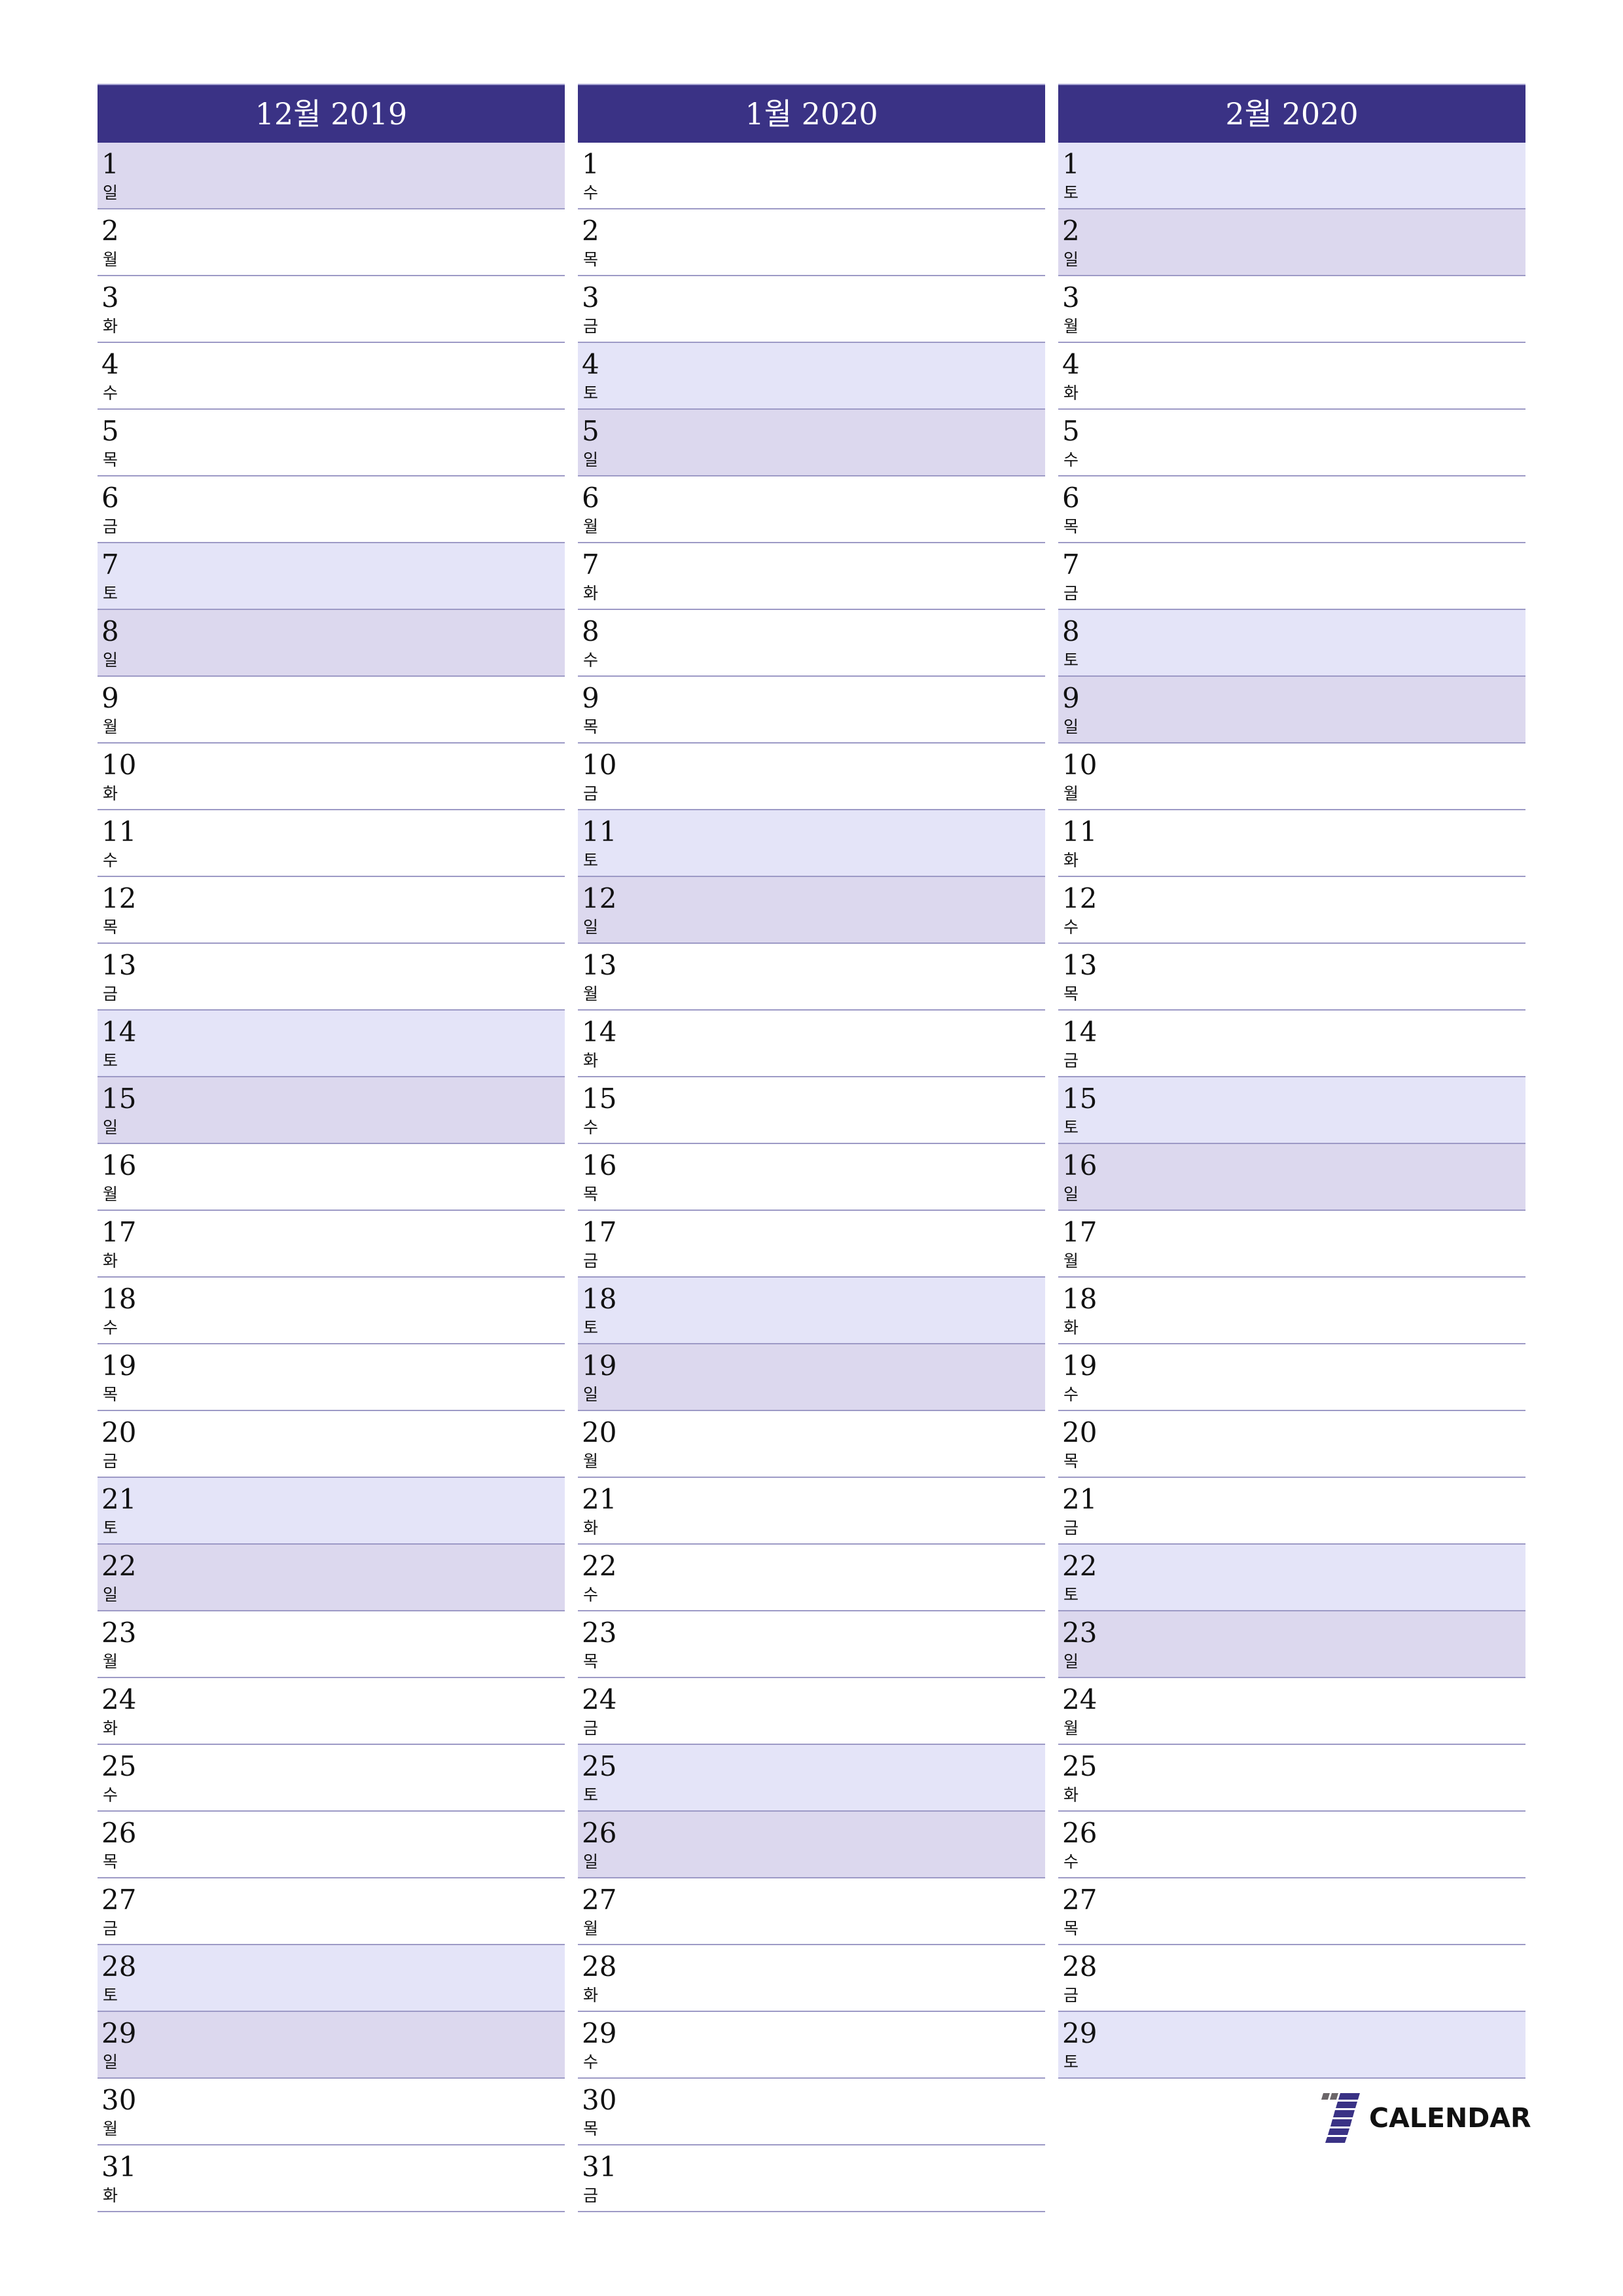  What do you see at coordinates (590, 698) in the screenshot?
I see `day-number: 9` at bounding box center [590, 698].